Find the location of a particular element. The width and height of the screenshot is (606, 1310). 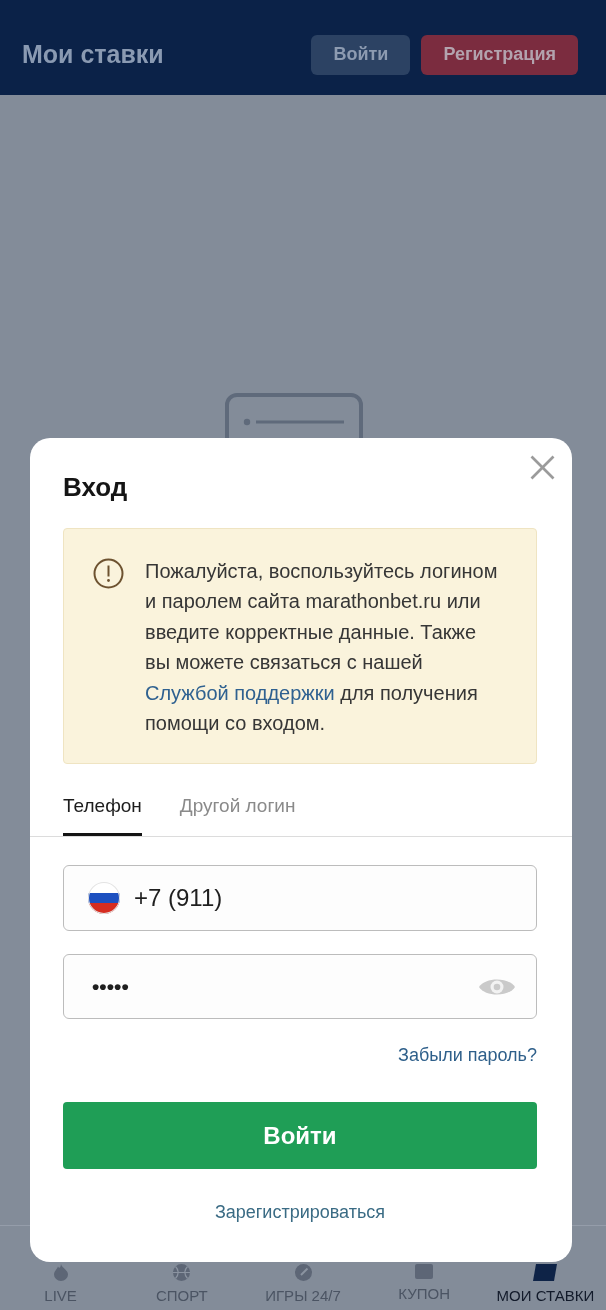

close-button is located at coordinates (542, 467).